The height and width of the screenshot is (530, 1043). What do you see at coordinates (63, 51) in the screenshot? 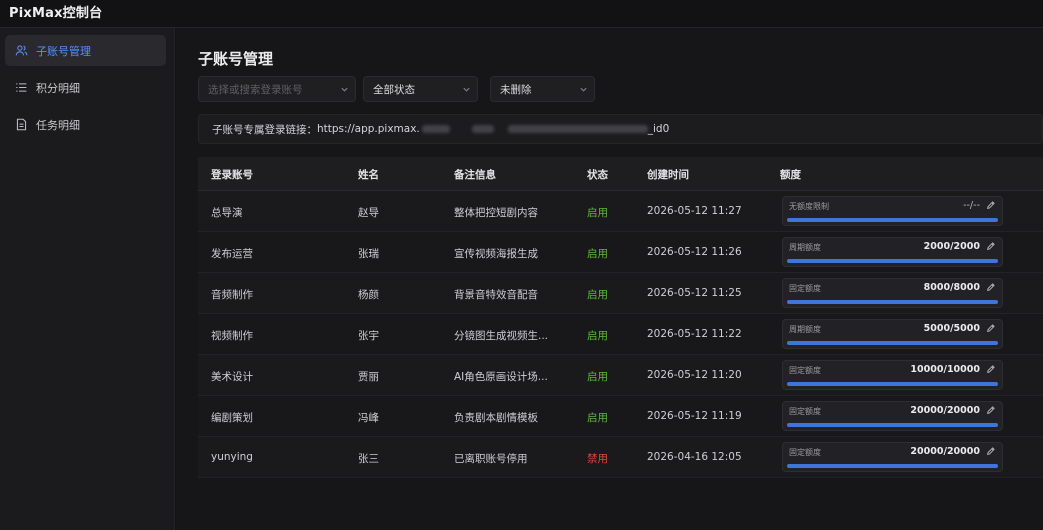
I see `sidebar-item-label: 子账号管理` at bounding box center [63, 51].